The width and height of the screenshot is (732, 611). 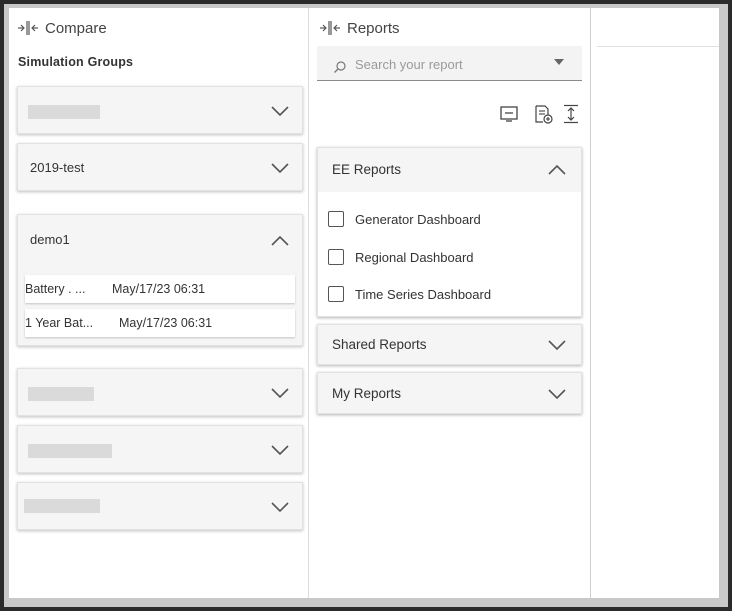 I want to click on reports-header: Reports, so click(x=359, y=28).